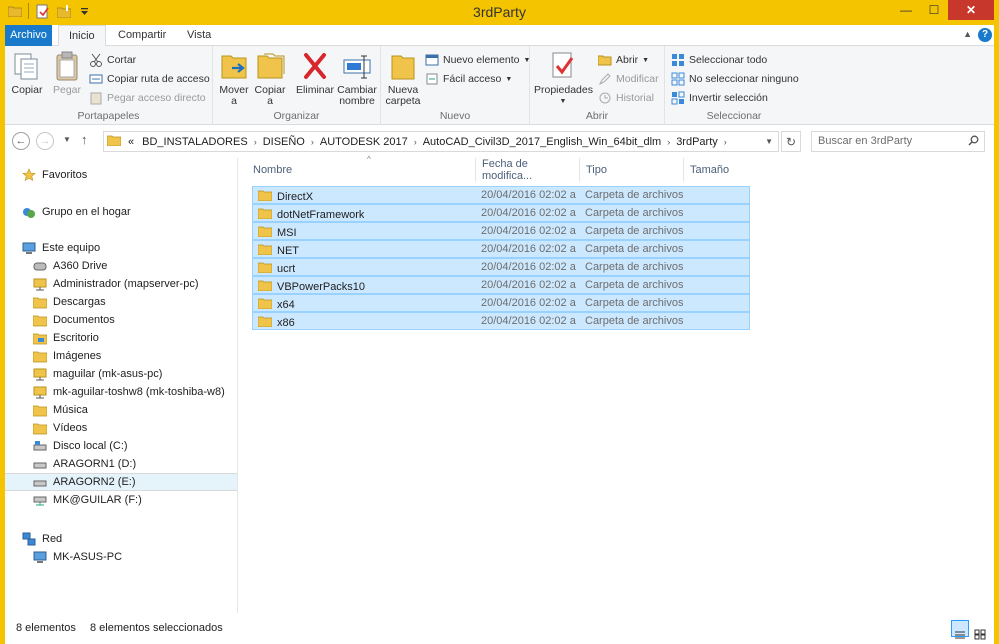  What do you see at coordinates (112, 60) in the screenshot?
I see `cut-button: Cortar` at bounding box center [112, 60].